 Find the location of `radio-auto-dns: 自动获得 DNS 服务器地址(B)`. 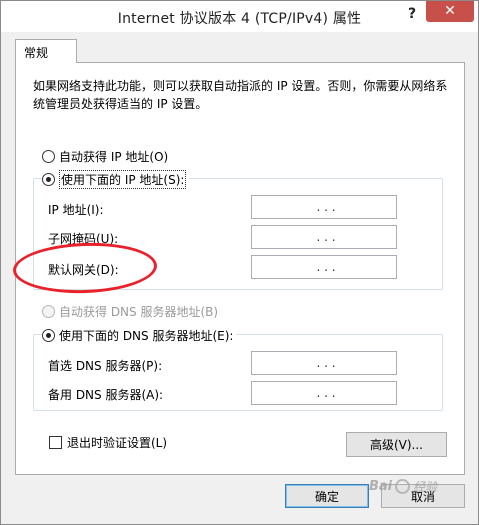

radio-auto-dns: 自动获得 DNS 服务器地址(B) is located at coordinates (132, 311).